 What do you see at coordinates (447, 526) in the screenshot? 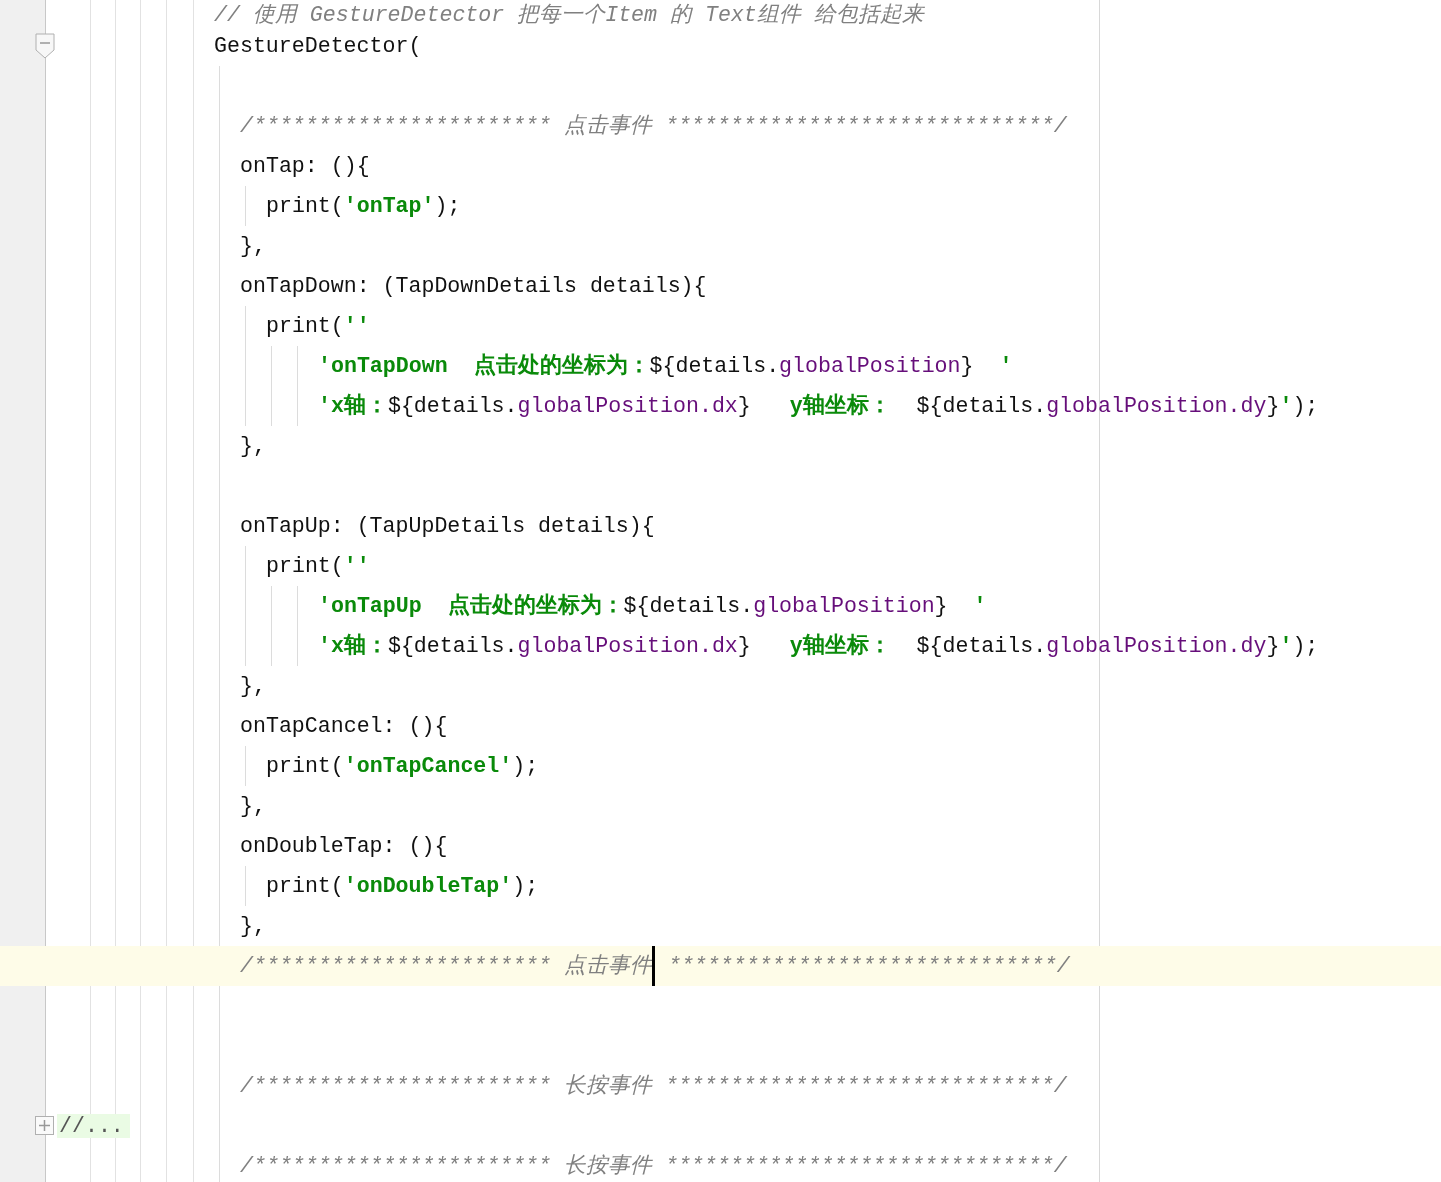
I see `code-line: onTapUp: (TapUpDetails details){` at bounding box center [447, 526].